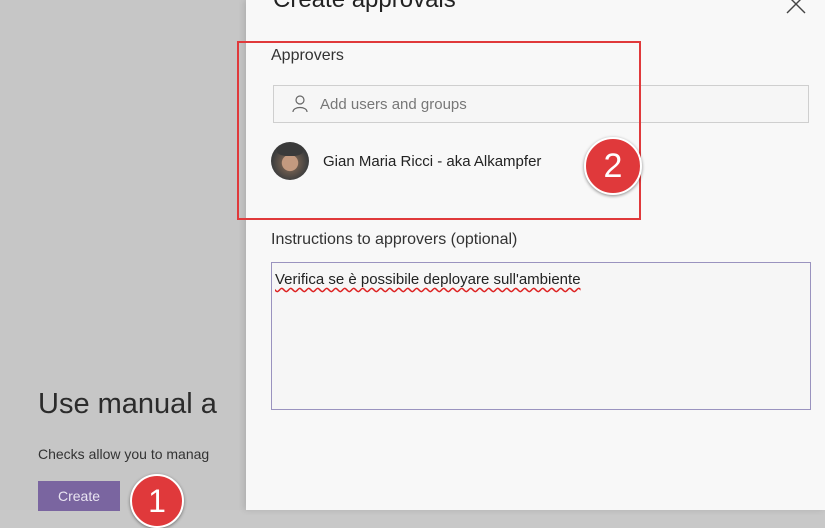 Image resolution: width=825 pixels, height=528 pixels. I want to click on approver-item: Gian Maria Ricci - aka Alkampfer, so click(406, 161).